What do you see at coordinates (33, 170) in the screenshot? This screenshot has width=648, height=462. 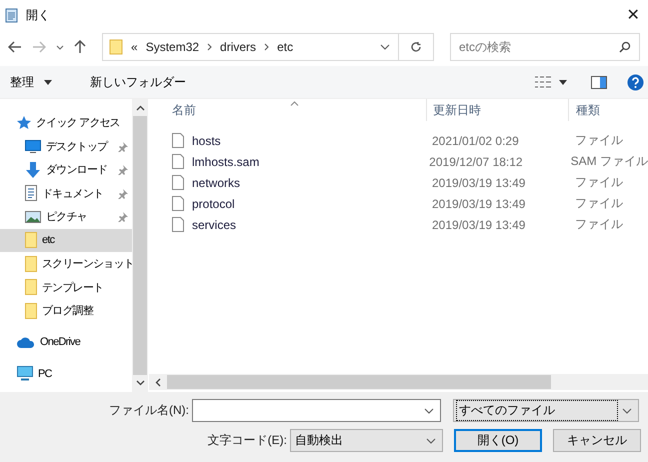 I see `down-arrow-icon` at bounding box center [33, 170].